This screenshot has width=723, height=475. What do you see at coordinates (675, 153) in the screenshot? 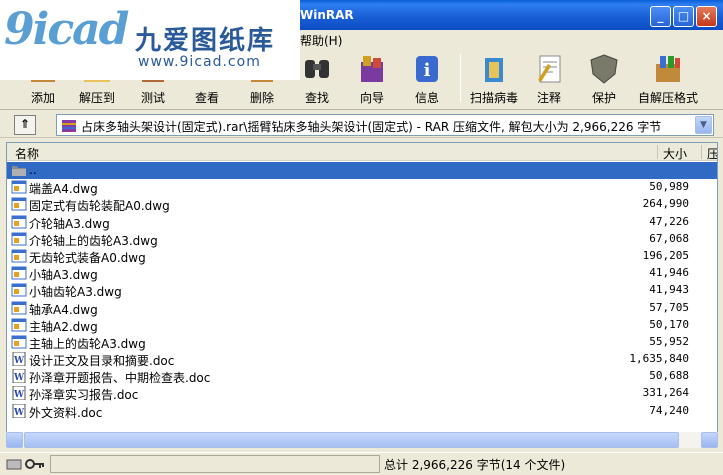
I see `column-size: 大小` at bounding box center [675, 153].